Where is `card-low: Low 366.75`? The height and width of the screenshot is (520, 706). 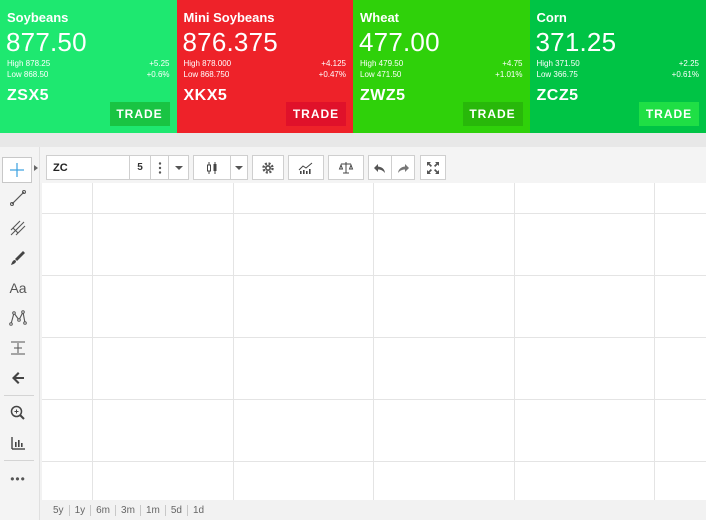 card-low: Low 366.75 is located at coordinates (557, 74).